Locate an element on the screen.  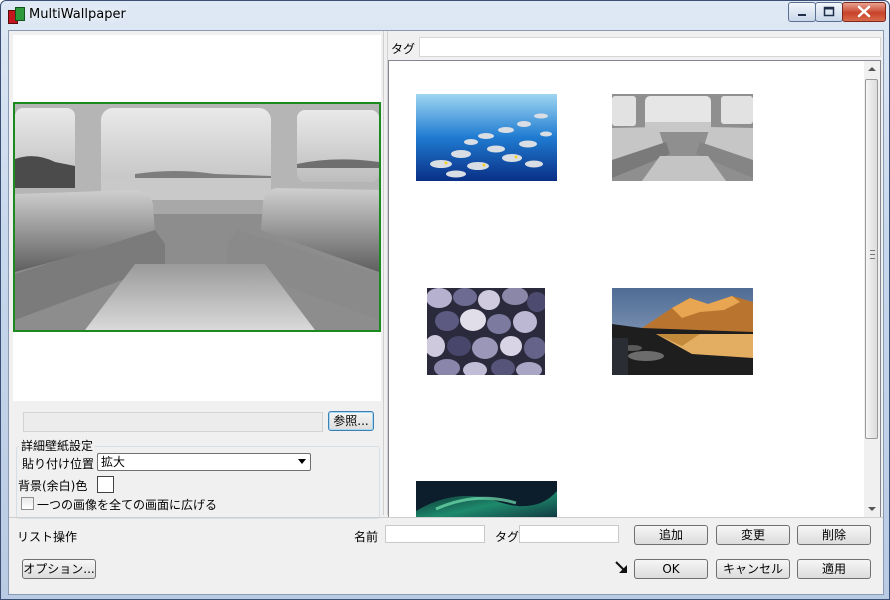
cancel-button: キャンセル is located at coordinates (753, 569).